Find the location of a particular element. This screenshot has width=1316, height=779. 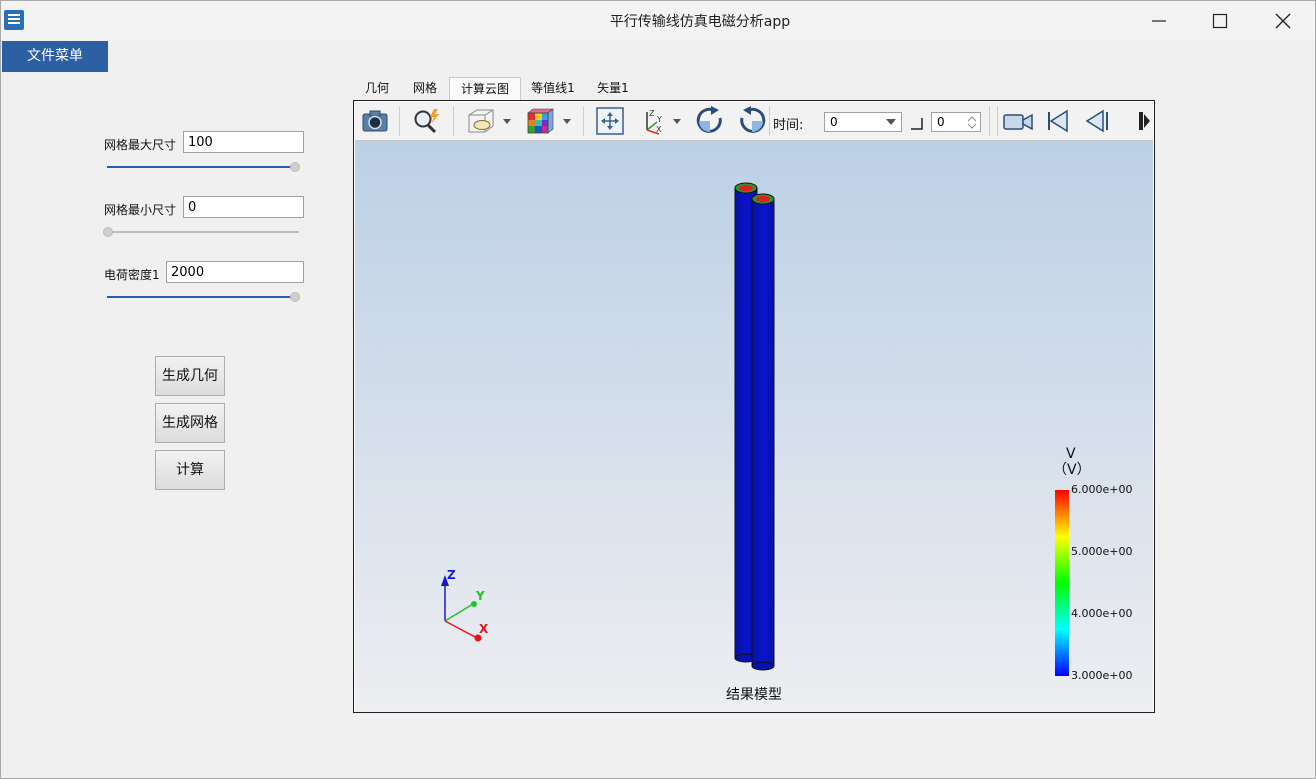

colorbar-tick-2: 5.000e+00 is located at coordinates (1101, 551).